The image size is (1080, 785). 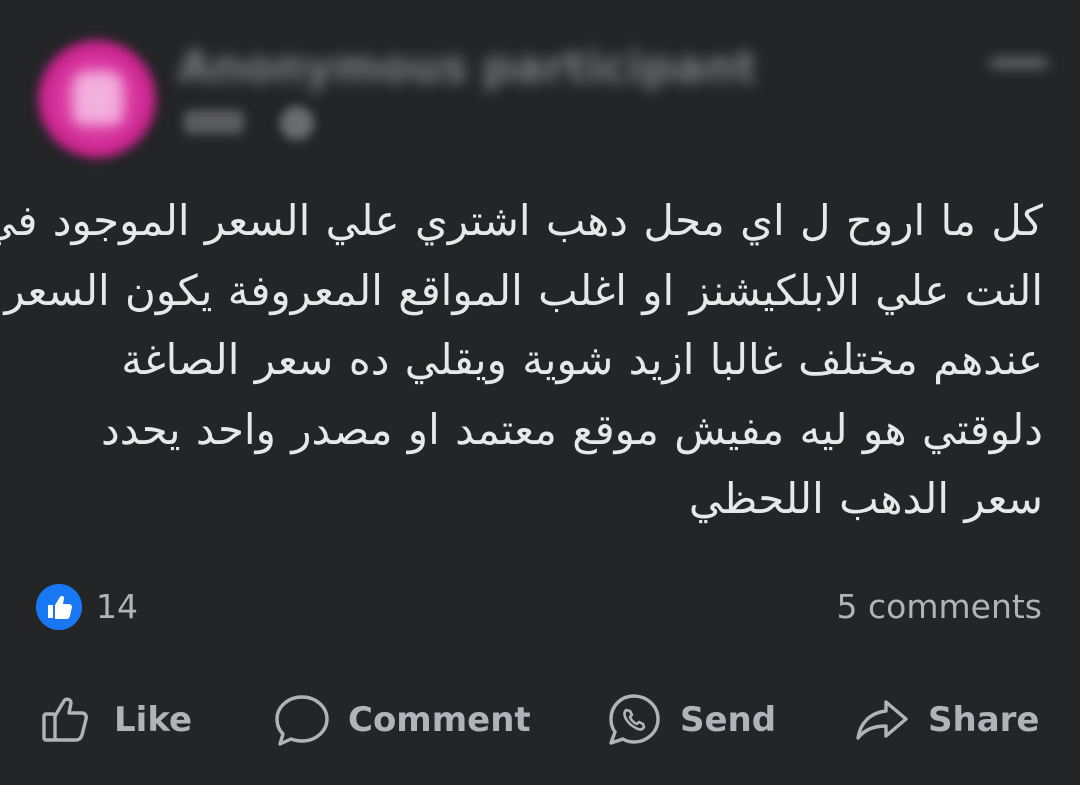 I want to click on globe-icon, so click(x=297, y=123).